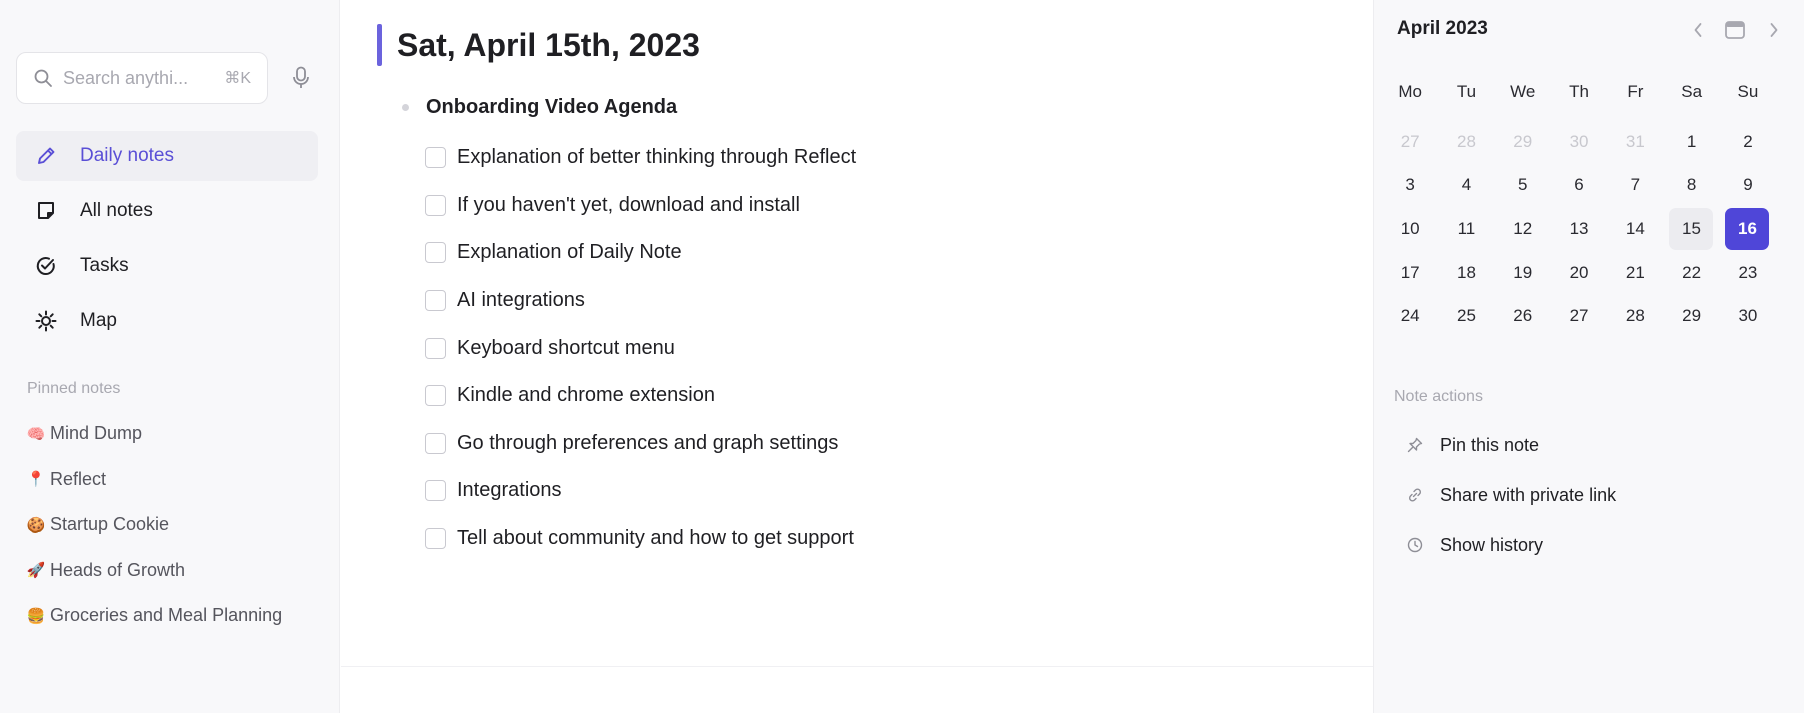 The height and width of the screenshot is (713, 1804). What do you see at coordinates (167, 266) in the screenshot?
I see `sidebar-item-tasks: Tasks` at bounding box center [167, 266].